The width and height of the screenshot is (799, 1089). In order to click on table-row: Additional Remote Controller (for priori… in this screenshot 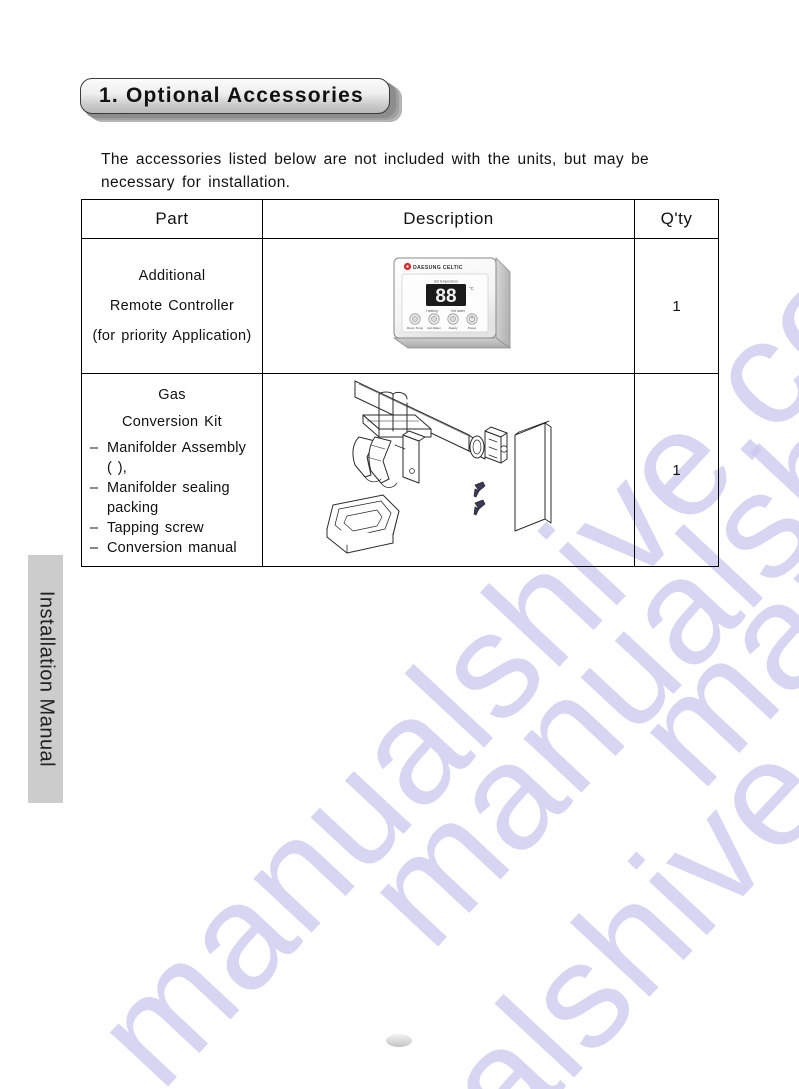, I will do `click(400, 306)`.